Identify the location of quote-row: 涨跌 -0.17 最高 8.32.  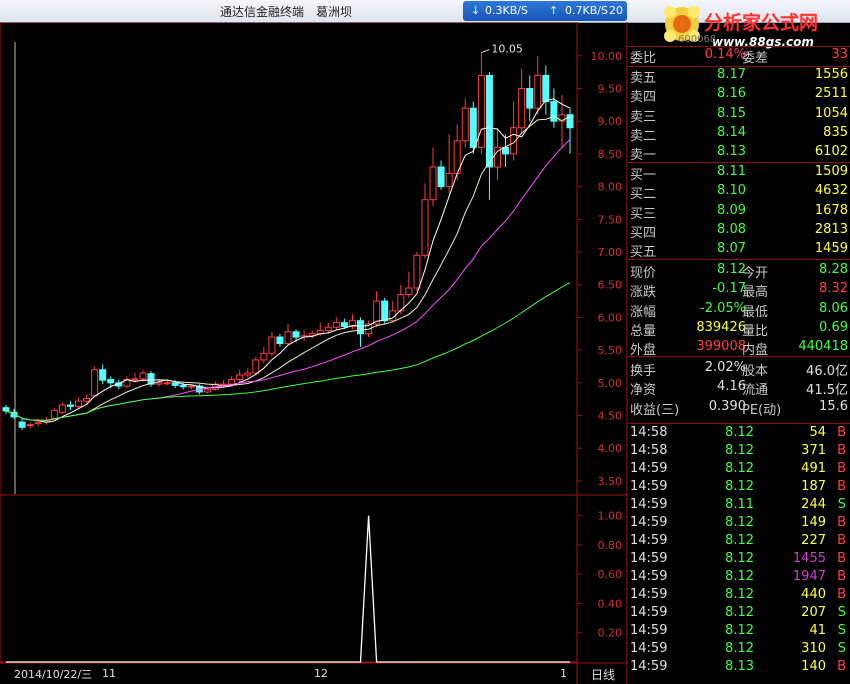
(739, 290).